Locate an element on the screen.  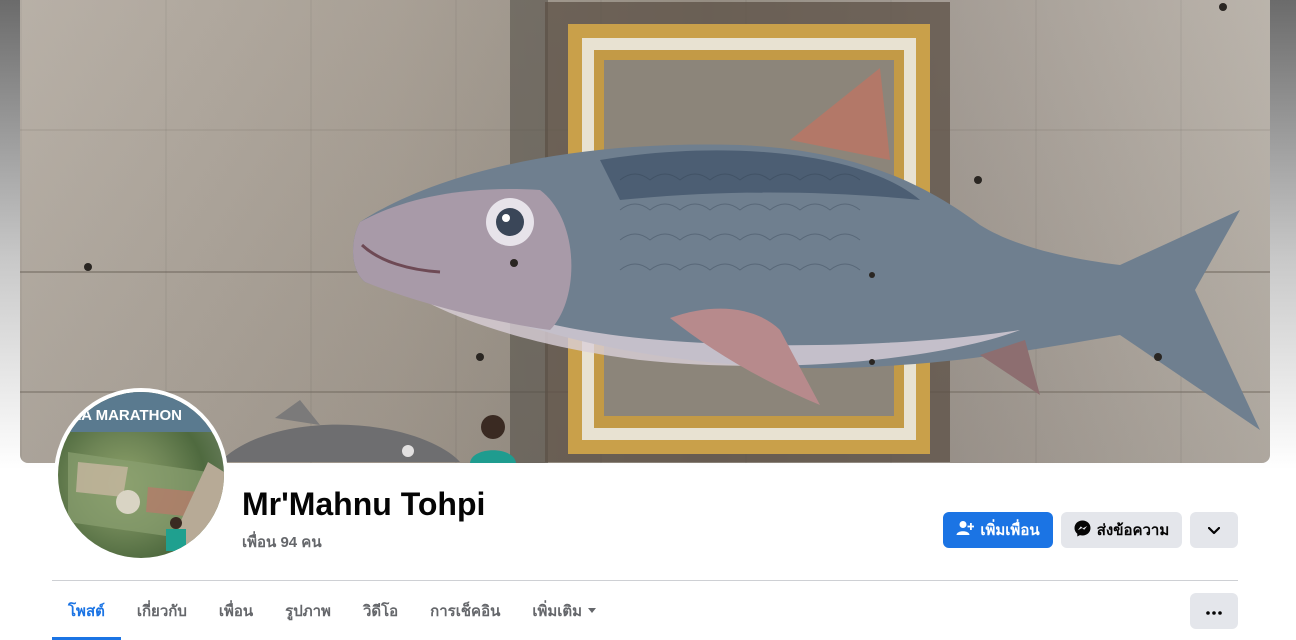
chevron-down-icon is located at coordinates (1214, 530).